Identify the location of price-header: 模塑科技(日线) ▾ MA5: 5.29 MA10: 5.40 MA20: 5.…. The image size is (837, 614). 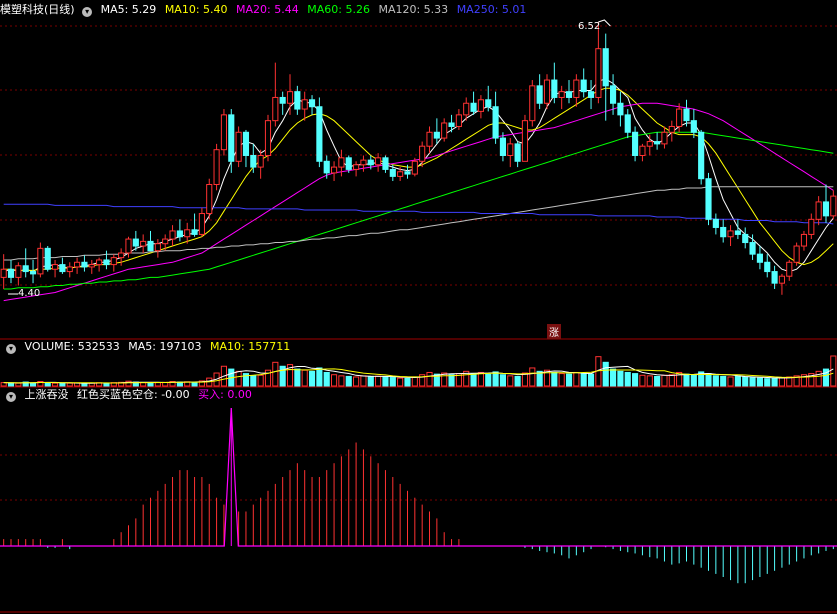
(265, 10).